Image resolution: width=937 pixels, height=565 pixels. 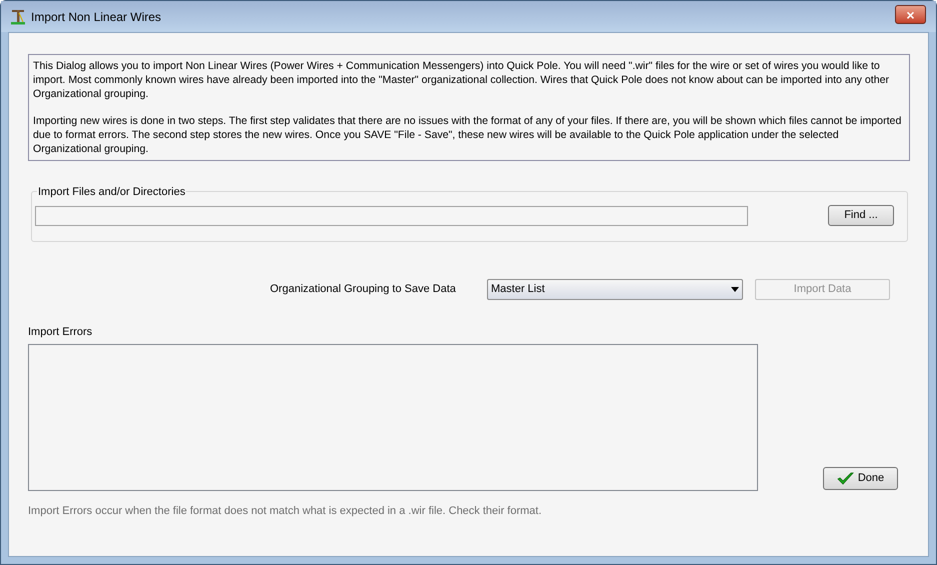 What do you see at coordinates (845, 478) in the screenshot?
I see `check-icon` at bounding box center [845, 478].